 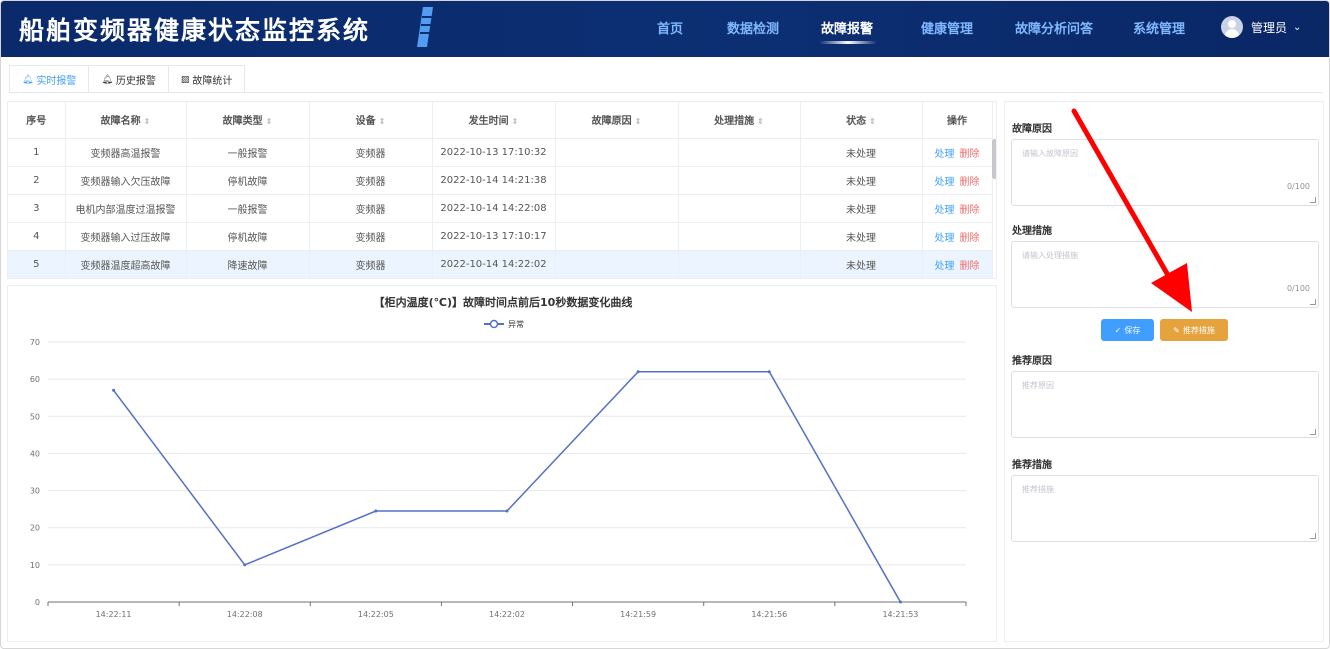 I want to click on cell-index: 3, so click(x=37, y=208).